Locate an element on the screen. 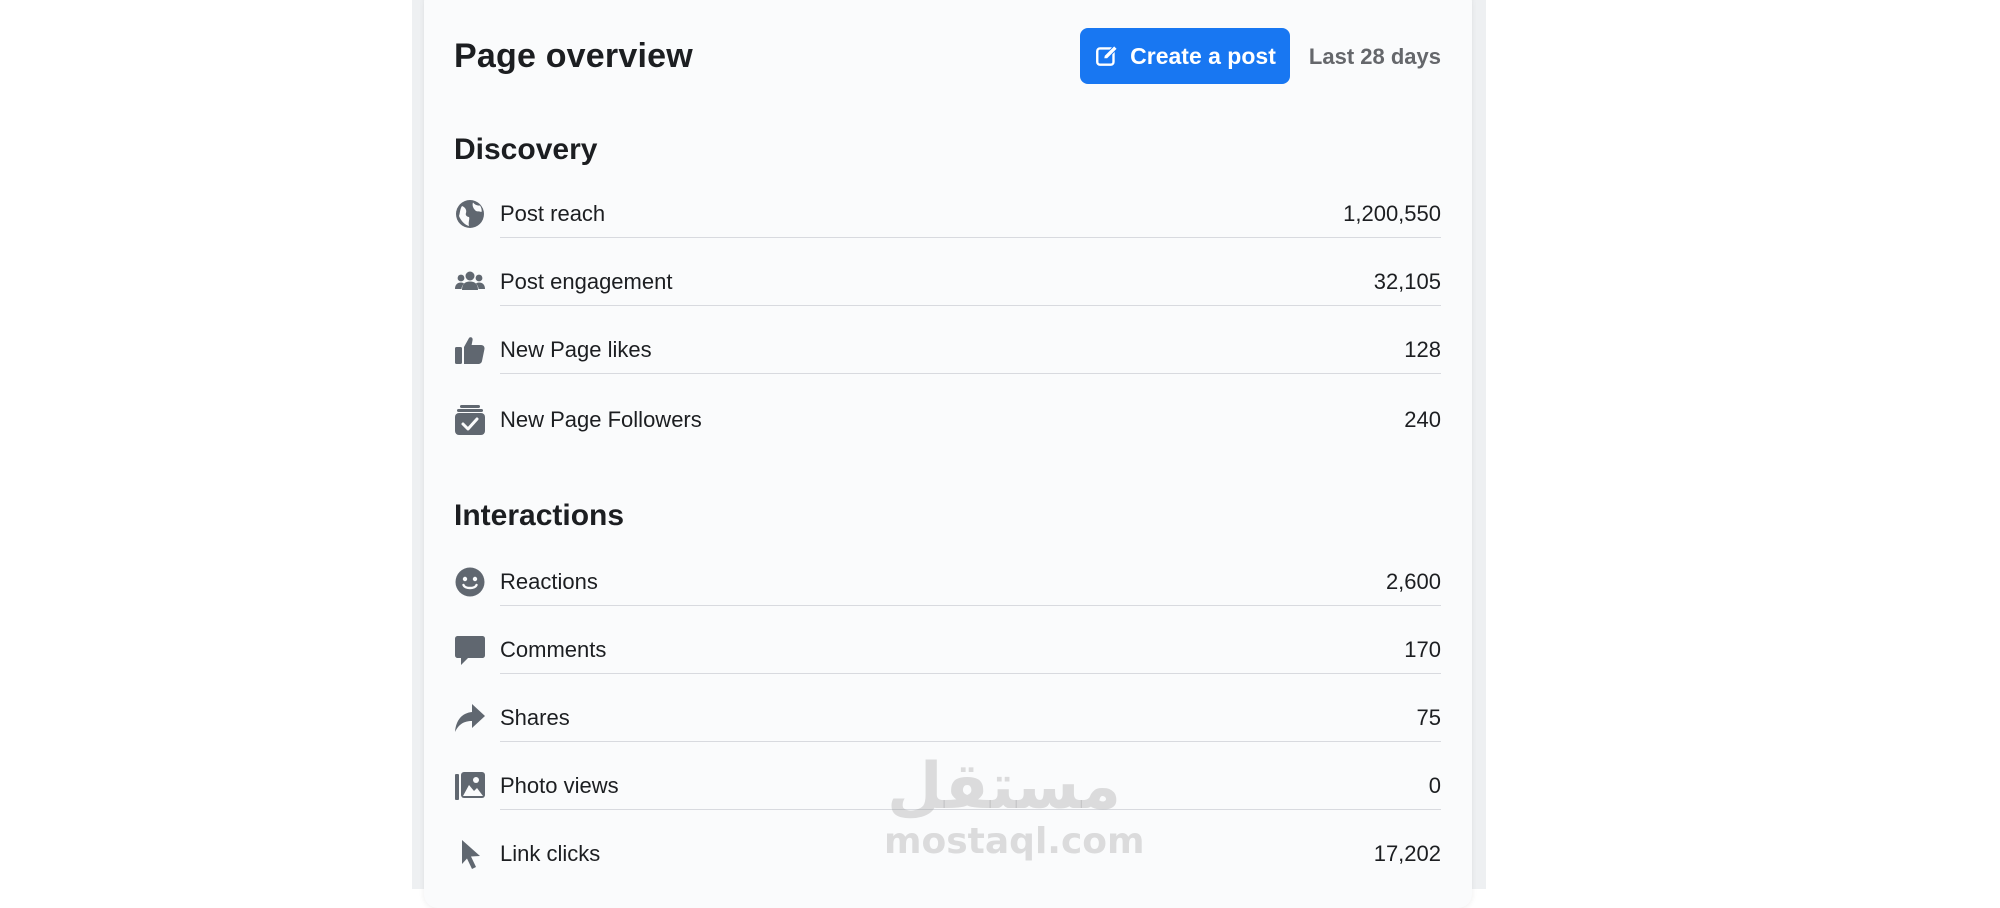 The width and height of the screenshot is (2000, 908). edit-icon is located at coordinates (1107, 55).